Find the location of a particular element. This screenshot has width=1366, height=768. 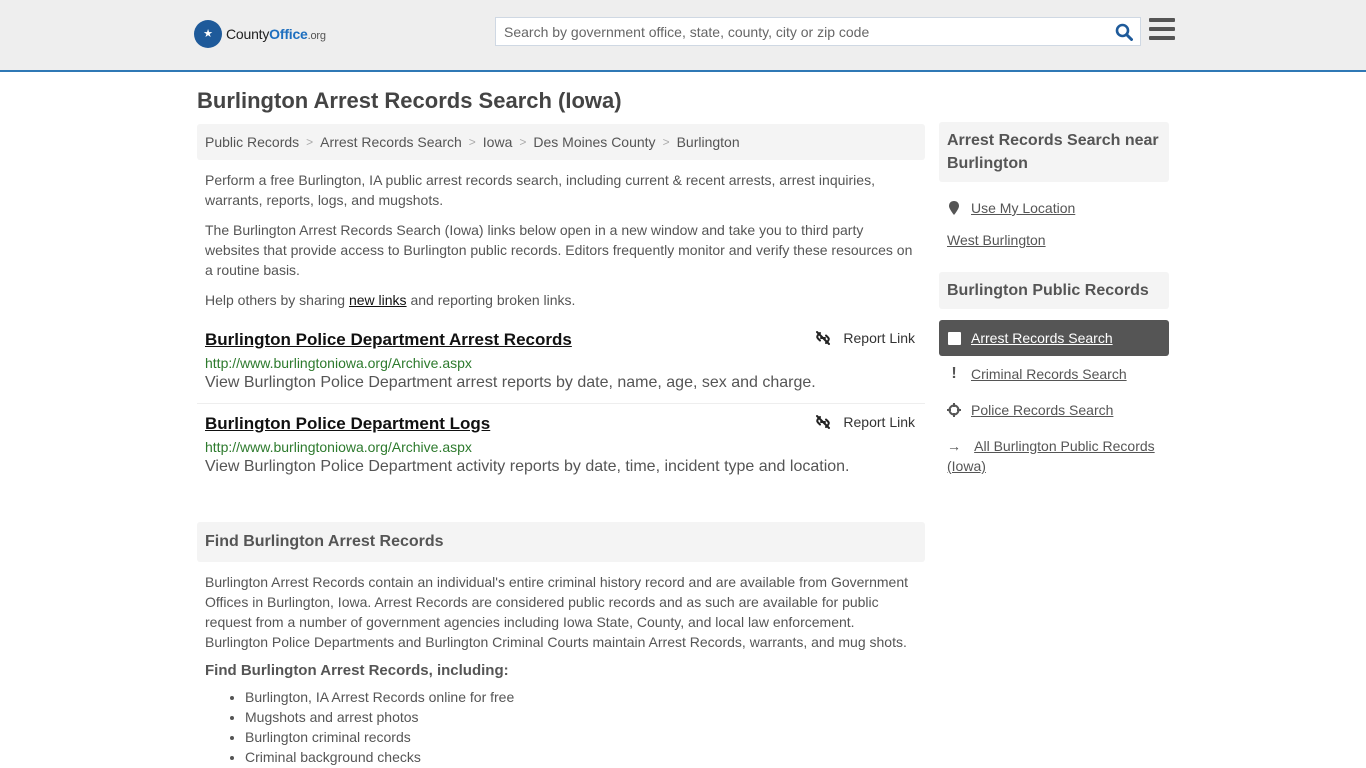

site-header: ★ CountyOffice.org is located at coordinates (683, 36).